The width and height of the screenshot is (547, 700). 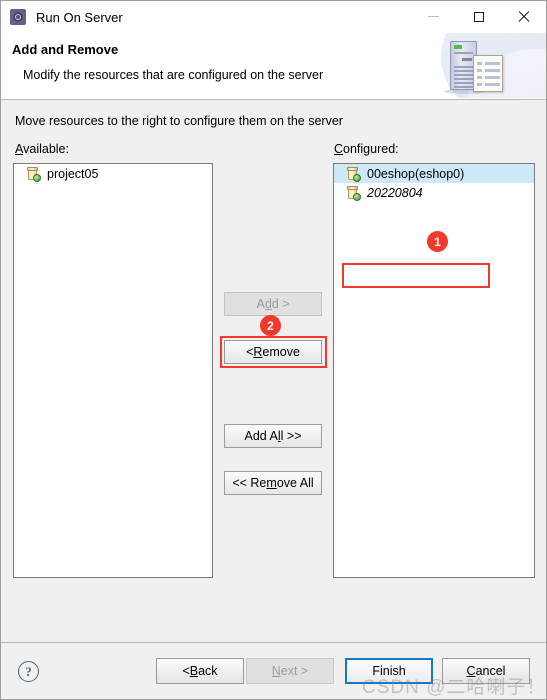 What do you see at coordinates (273, 483) in the screenshot?
I see `remove-all-button: << Re m ove All` at bounding box center [273, 483].